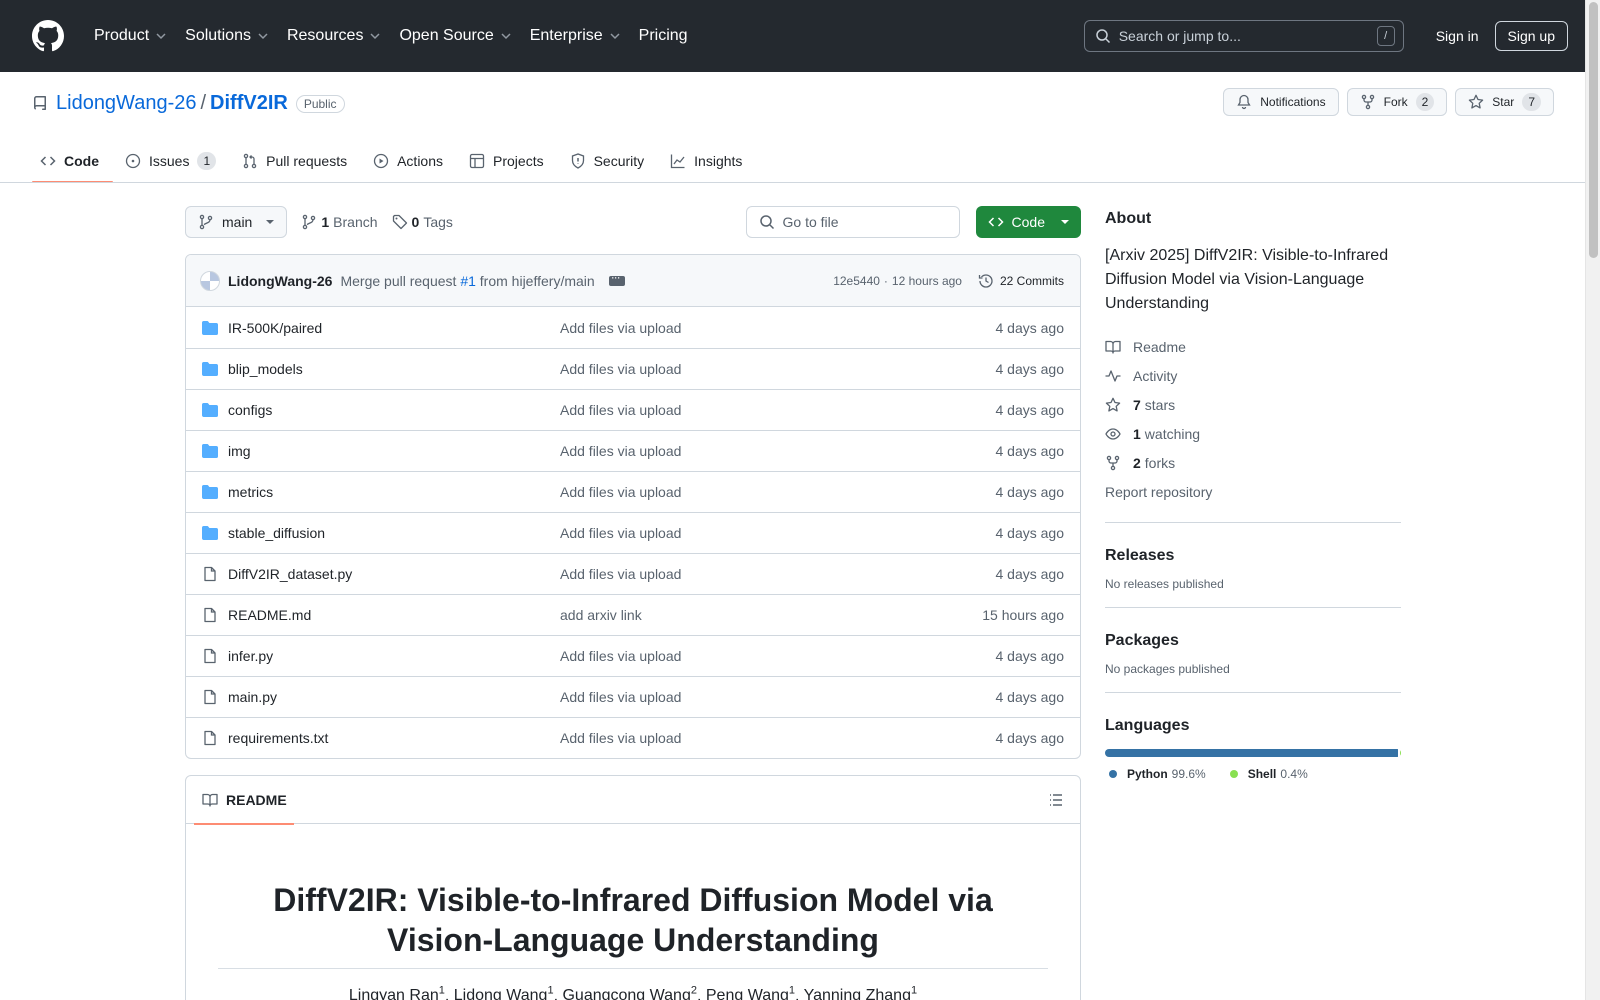  Describe the element at coordinates (1531, 36) in the screenshot. I see `sign-up-button: Sign up` at that location.